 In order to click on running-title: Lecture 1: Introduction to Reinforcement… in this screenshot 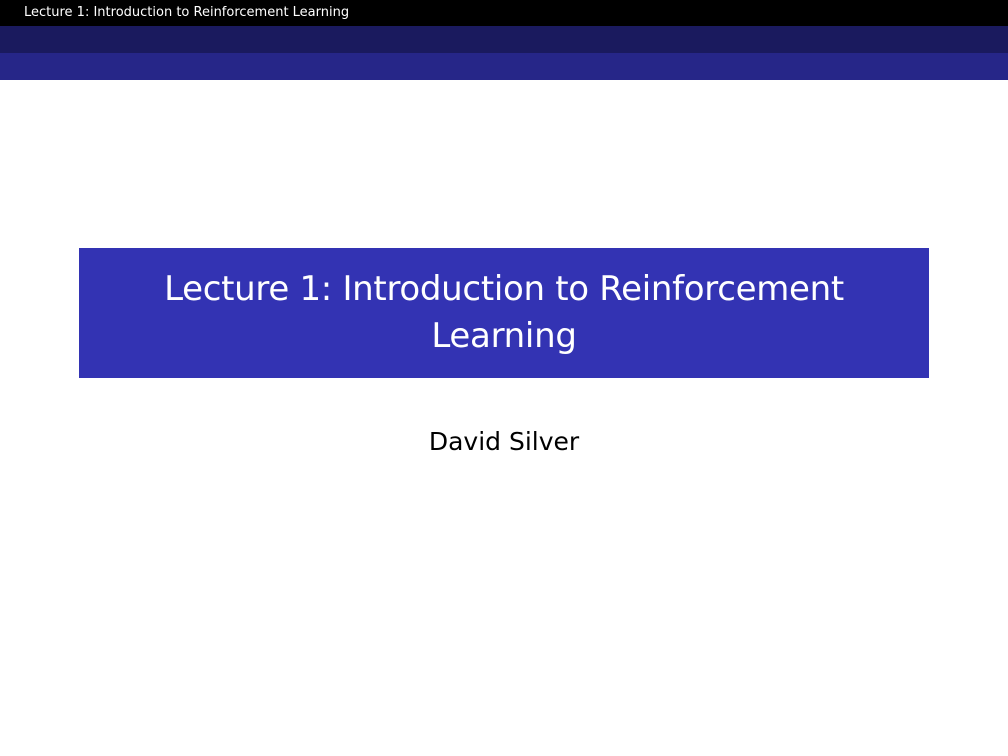, I will do `click(187, 12)`.